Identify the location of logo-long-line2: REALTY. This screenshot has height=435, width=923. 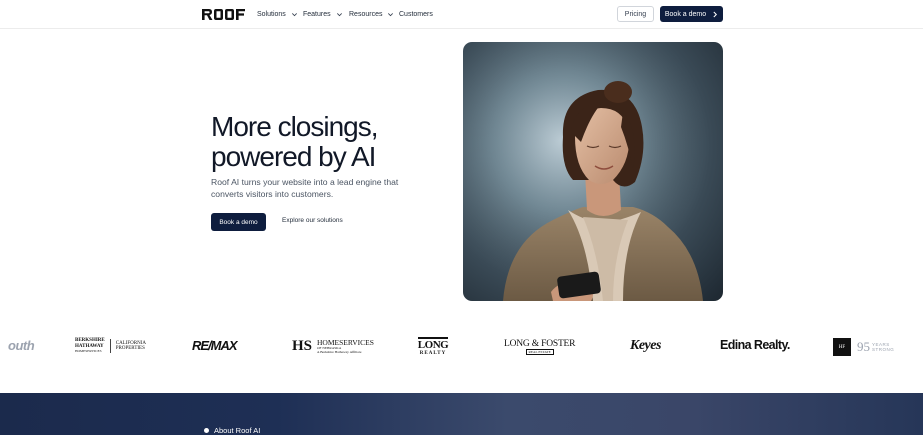
(433, 353).